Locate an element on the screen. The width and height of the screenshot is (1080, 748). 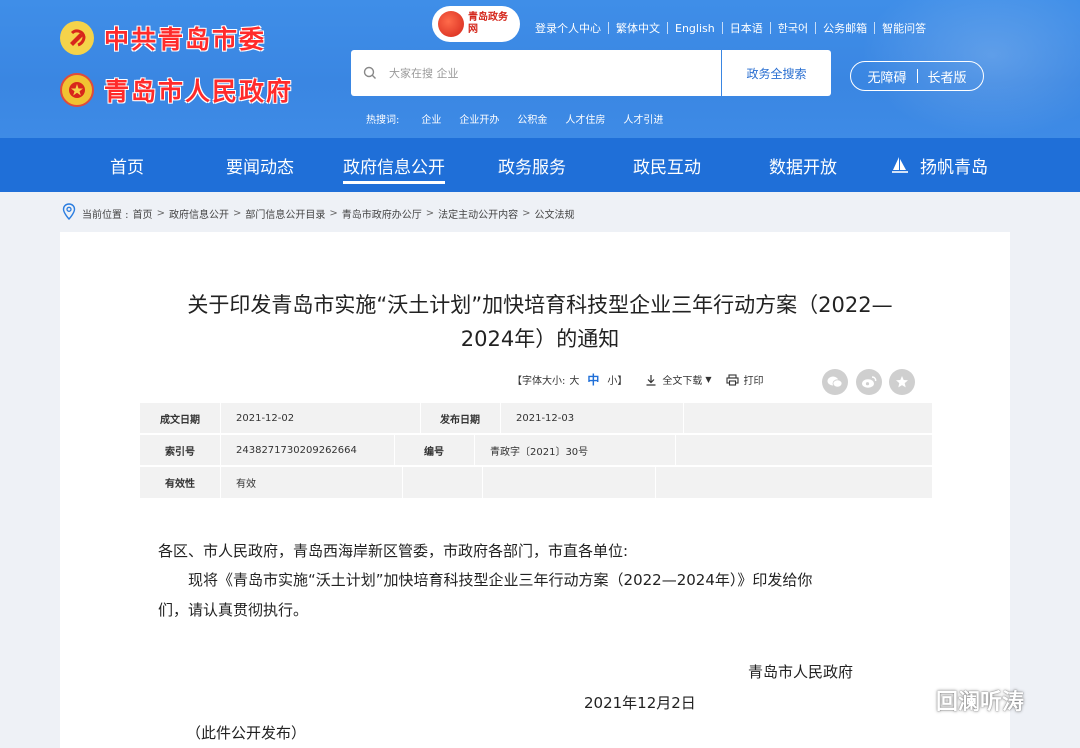
download-button: 全文下载 ▼ is located at coordinates (678, 379).